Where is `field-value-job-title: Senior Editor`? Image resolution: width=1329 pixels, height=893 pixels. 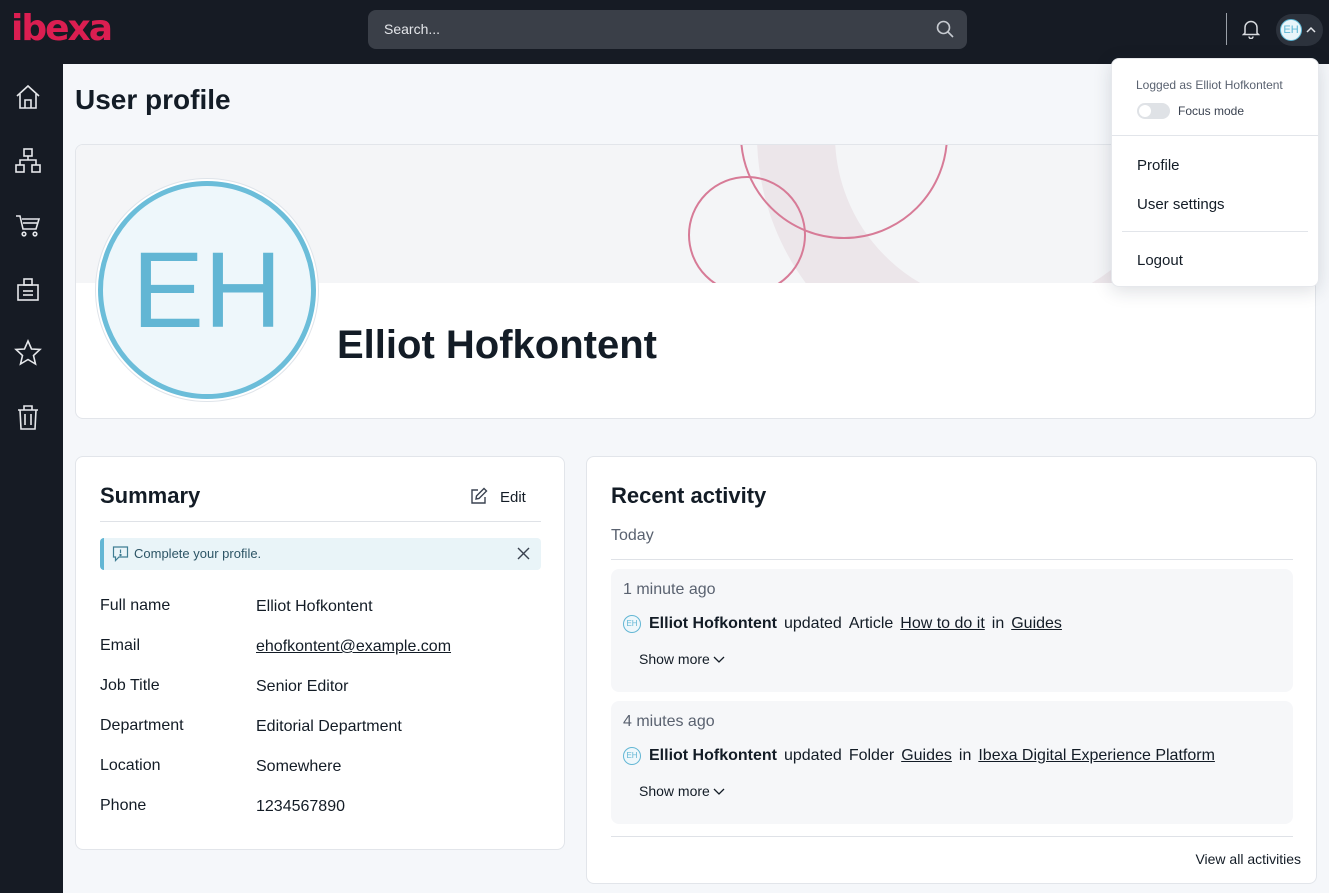 field-value-job-title: Senior Editor is located at coordinates (302, 686).